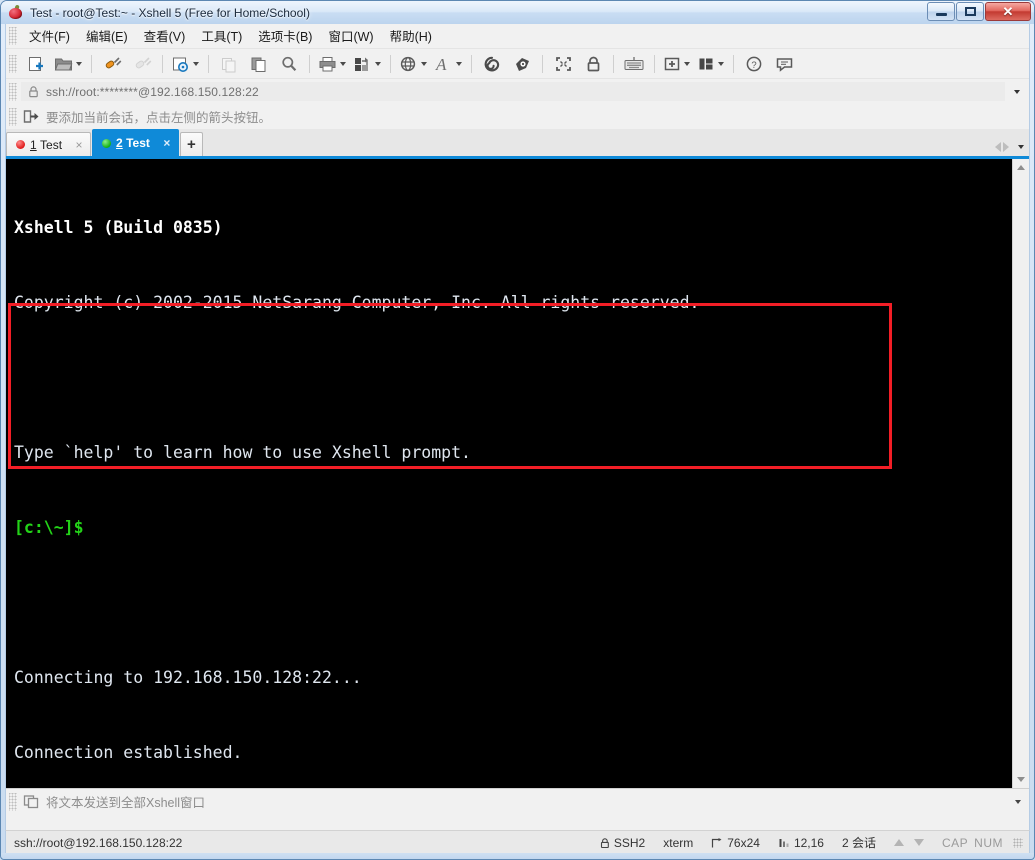  What do you see at coordinates (13, 801) in the screenshot?
I see `sendbar-grip-icon` at bounding box center [13, 801].